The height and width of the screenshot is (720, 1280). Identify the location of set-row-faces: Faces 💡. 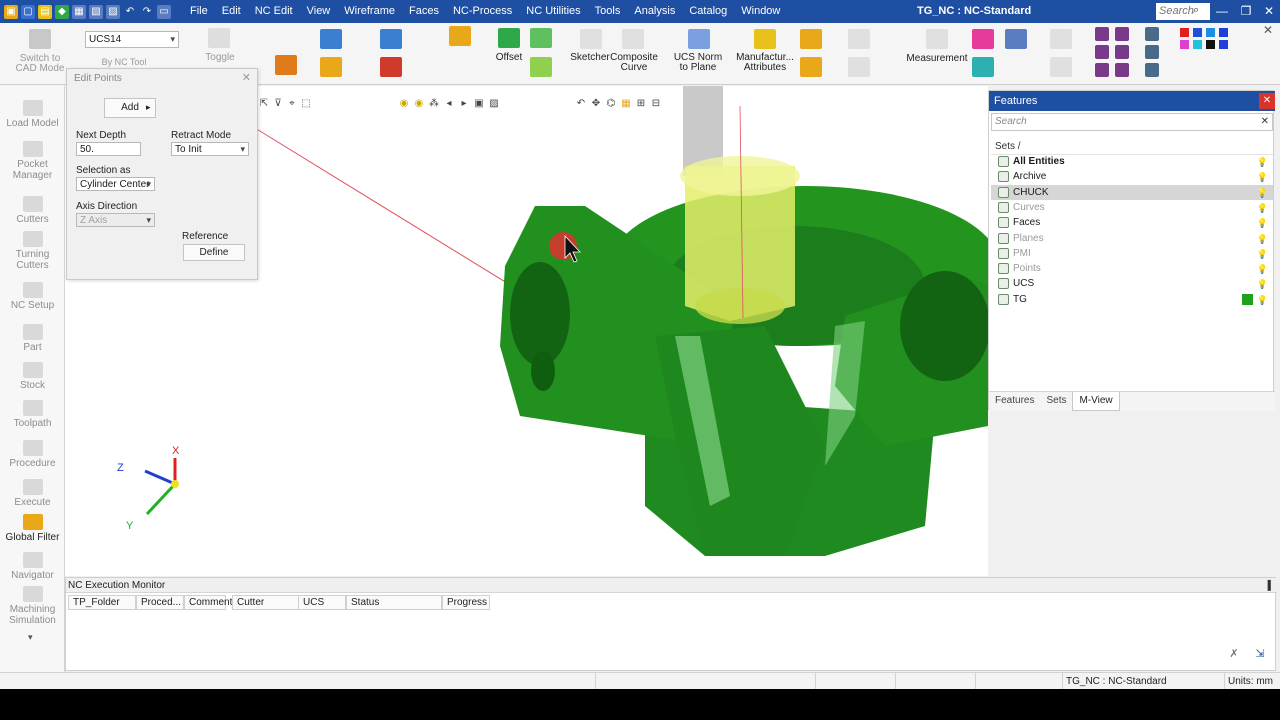
(1132, 222).